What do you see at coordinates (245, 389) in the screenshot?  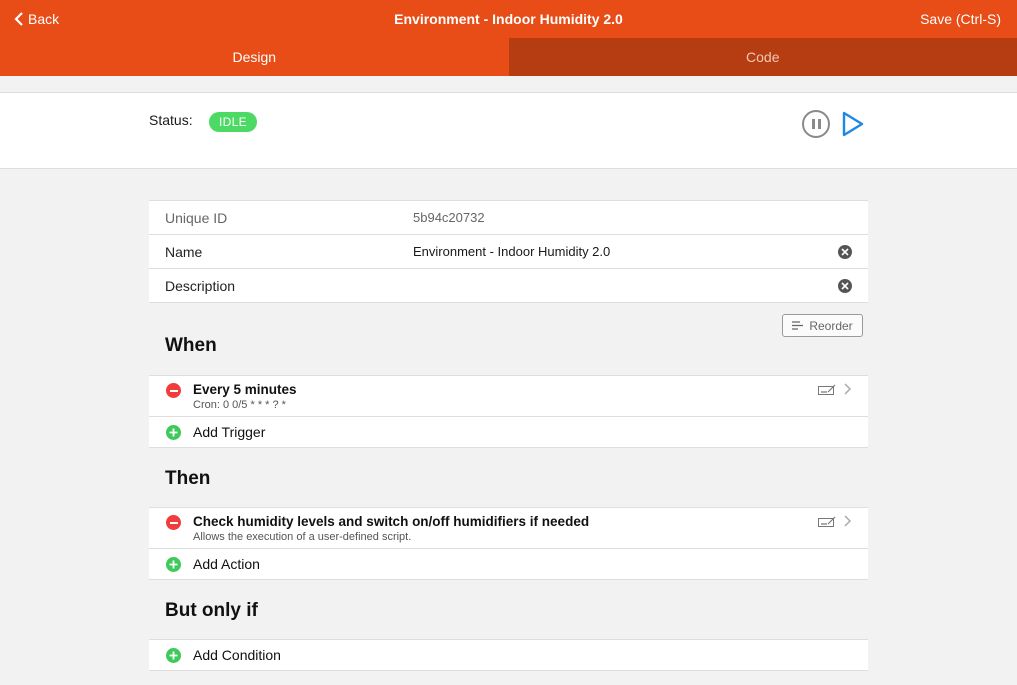 I see `trigger-title: Every 5 minutes` at bounding box center [245, 389].